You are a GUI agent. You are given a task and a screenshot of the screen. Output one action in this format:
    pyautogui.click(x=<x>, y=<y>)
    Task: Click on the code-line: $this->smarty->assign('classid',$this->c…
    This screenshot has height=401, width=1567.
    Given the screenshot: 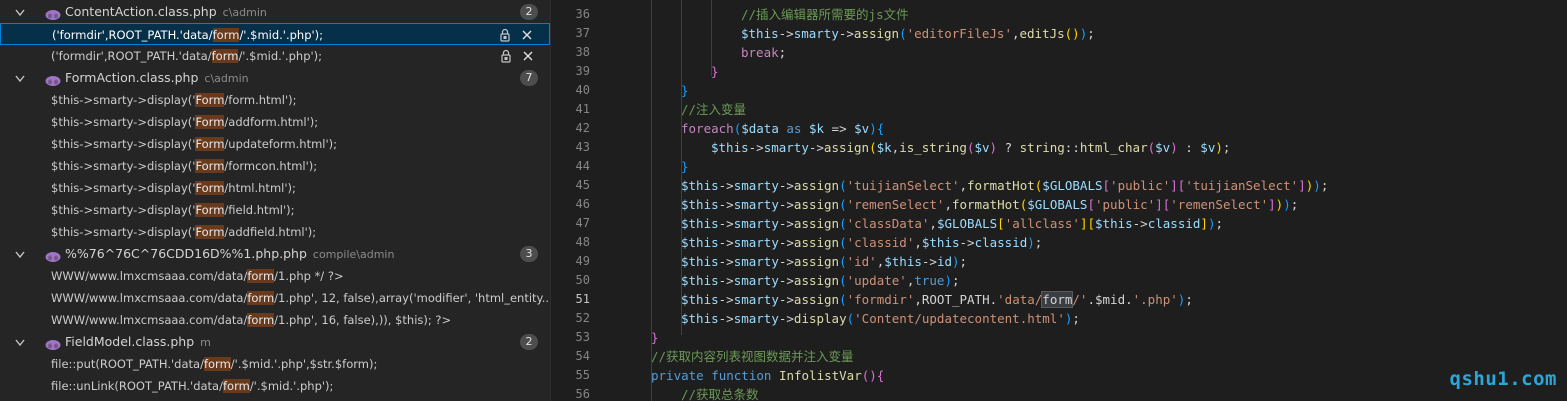 What is the action you would take?
    pyautogui.click(x=861, y=242)
    